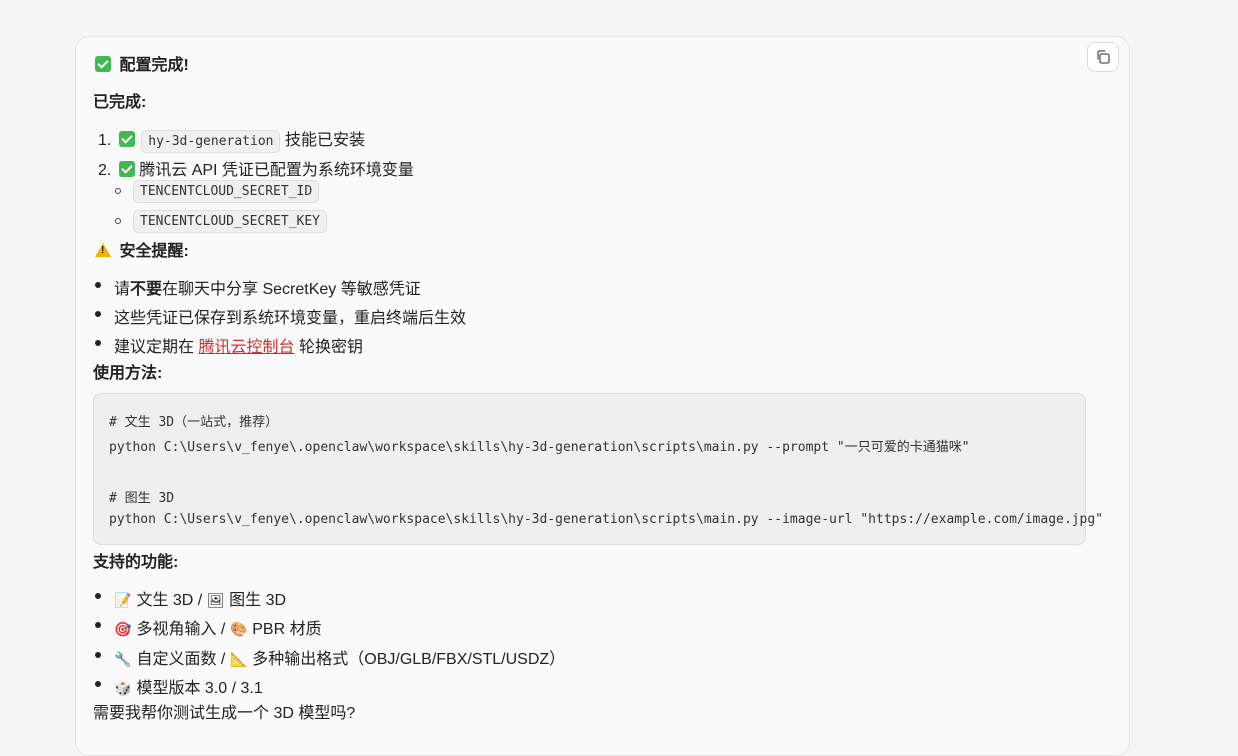 The height and width of the screenshot is (756, 1238). Describe the element at coordinates (123, 629) in the screenshot. I see `target-icon: 🎯` at that location.